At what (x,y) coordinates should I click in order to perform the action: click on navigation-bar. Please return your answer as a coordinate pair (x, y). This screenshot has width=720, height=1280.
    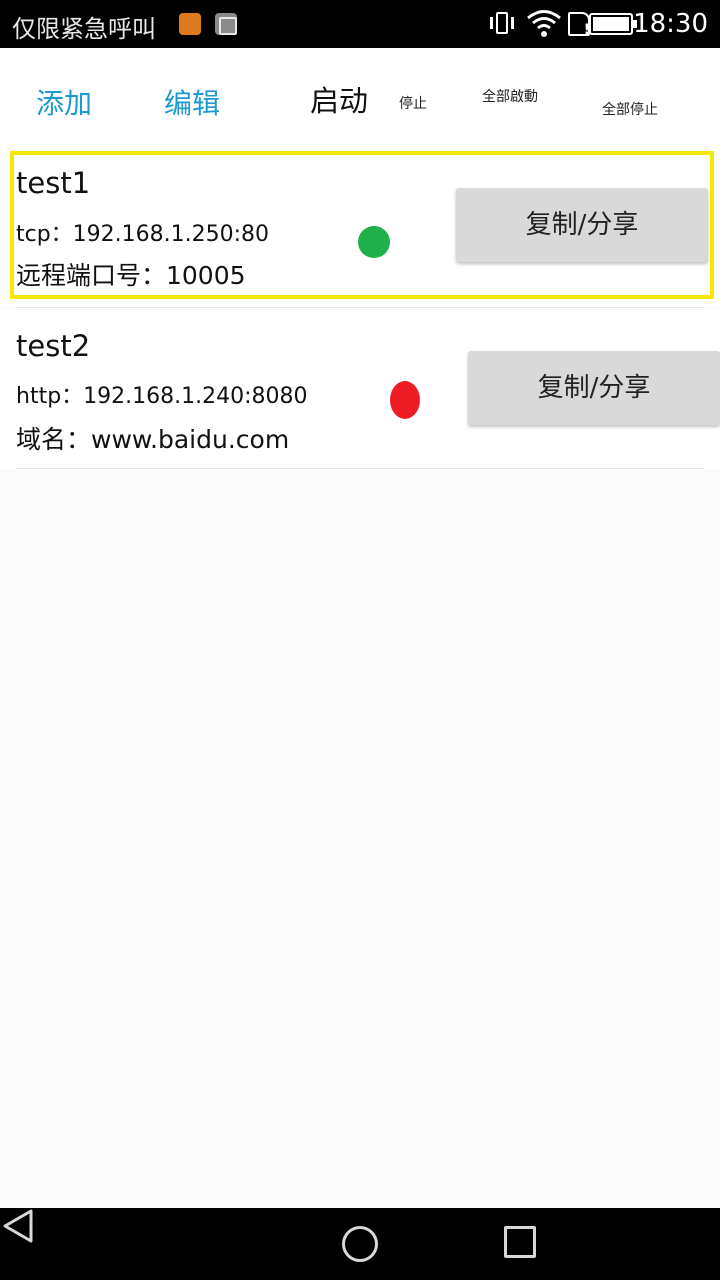
    Looking at the image, I should click on (360, 1244).